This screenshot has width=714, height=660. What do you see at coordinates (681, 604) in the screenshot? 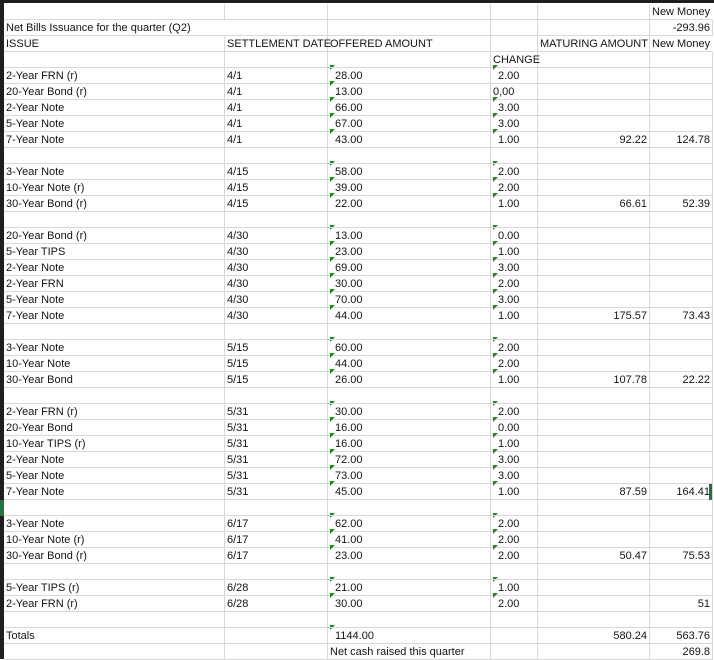
I see `new-money-cell: 51` at bounding box center [681, 604].